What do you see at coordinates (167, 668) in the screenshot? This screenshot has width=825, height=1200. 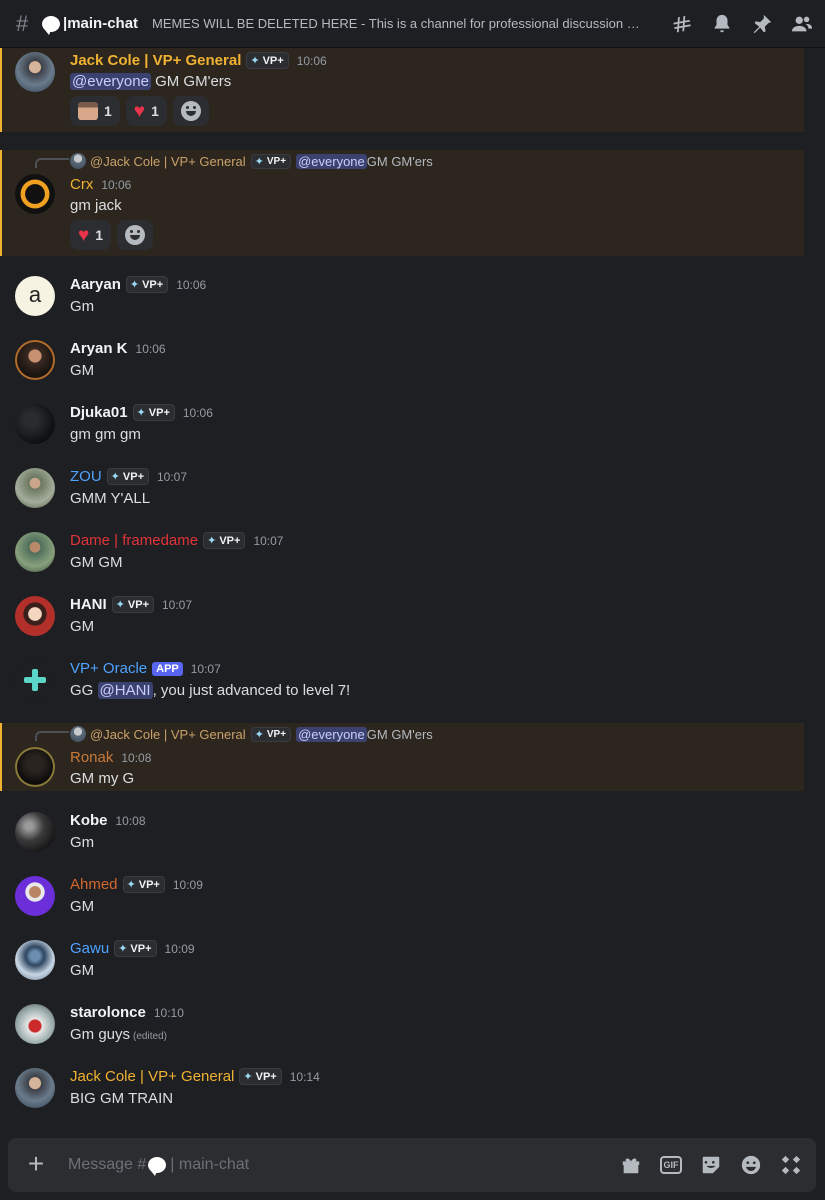 I see `app-badge: APP` at bounding box center [167, 668].